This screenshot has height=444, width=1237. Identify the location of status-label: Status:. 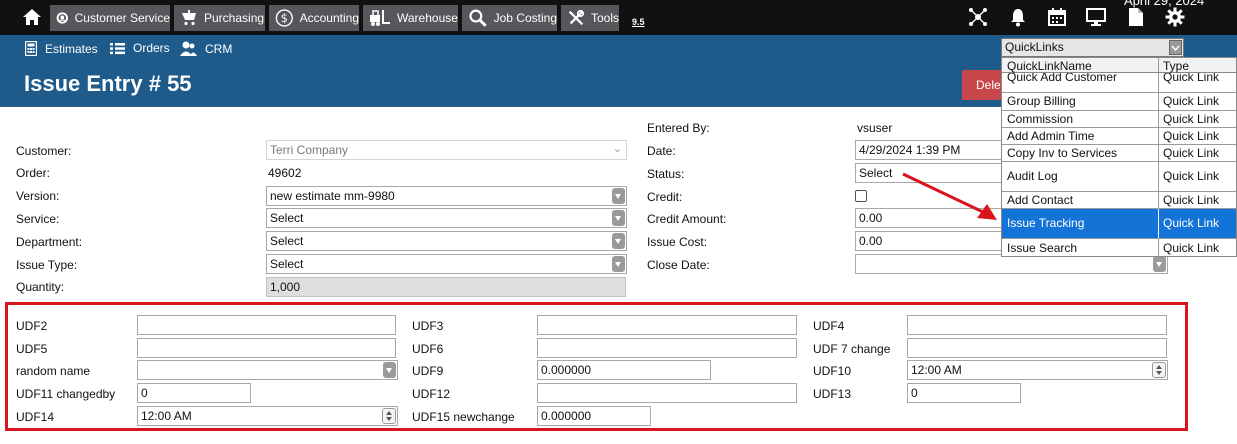
(666, 174).